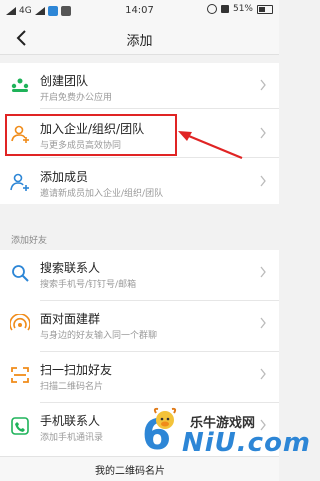 The image size is (320, 481). What do you see at coordinates (70, 319) in the screenshot?
I see `face-to-face-title: 面对面建群` at bounding box center [70, 319].